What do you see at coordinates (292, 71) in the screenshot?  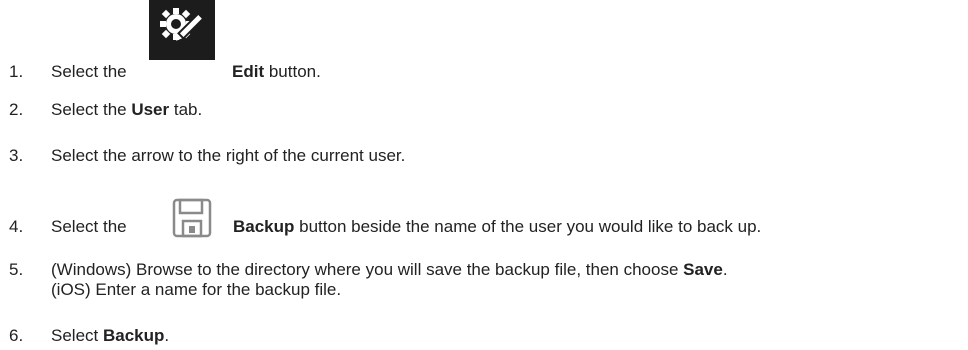 I see `step-text-after: button.` at bounding box center [292, 71].